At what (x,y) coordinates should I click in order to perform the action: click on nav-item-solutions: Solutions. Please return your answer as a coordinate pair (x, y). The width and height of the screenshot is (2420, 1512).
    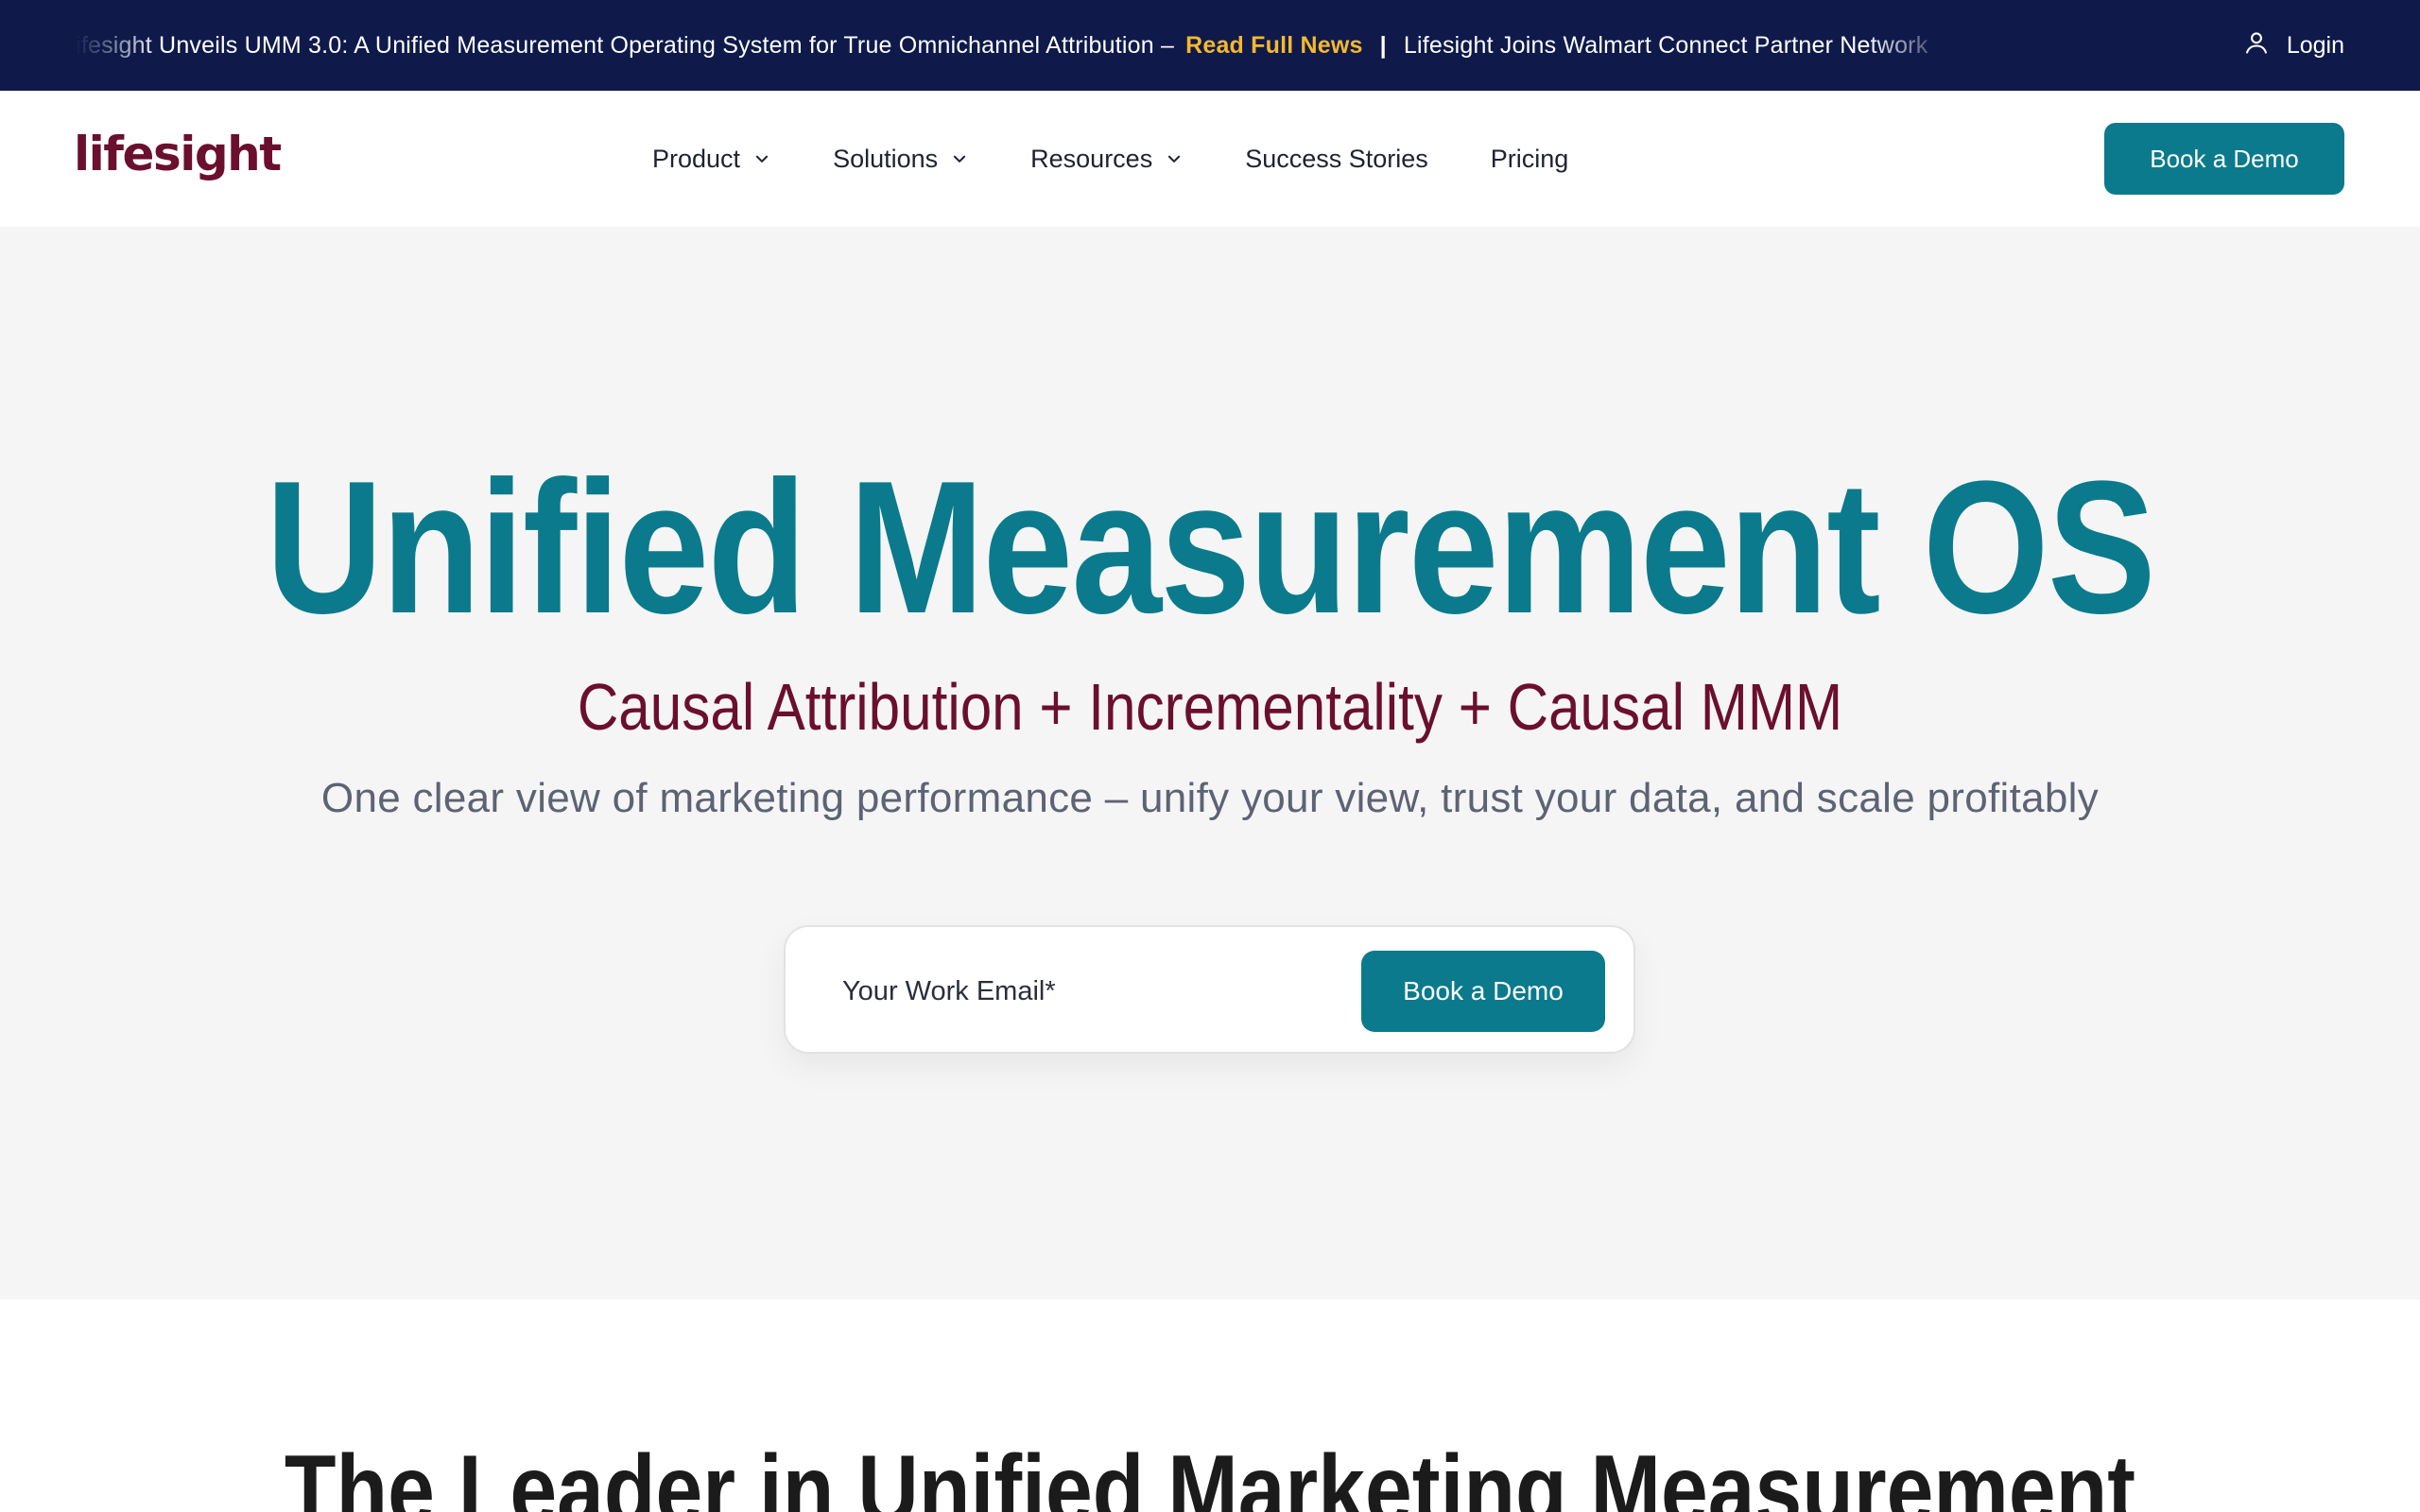
    Looking at the image, I should click on (900, 159).